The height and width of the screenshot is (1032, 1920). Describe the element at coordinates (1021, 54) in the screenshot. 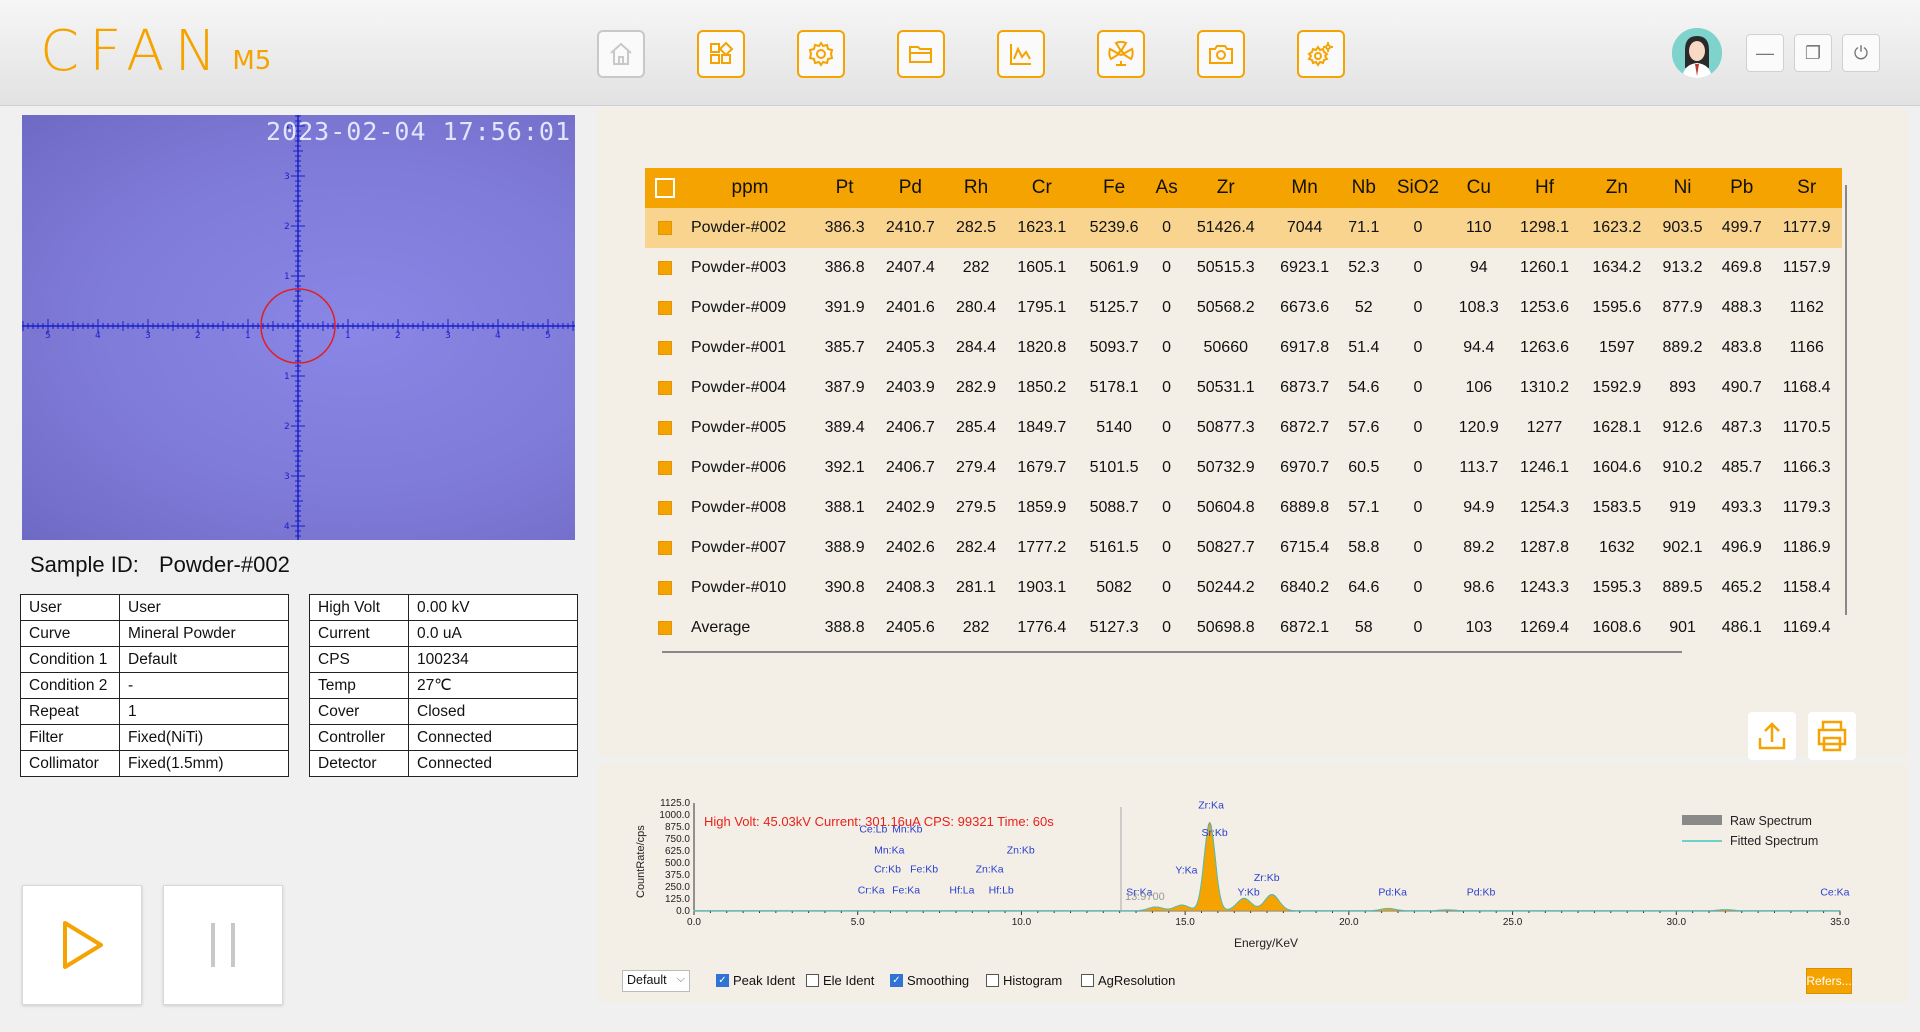

I see `chart-button` at that location.